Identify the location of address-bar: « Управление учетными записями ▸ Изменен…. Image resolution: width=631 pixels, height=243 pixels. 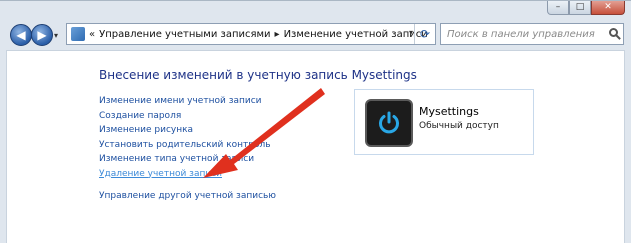
(251, 34).